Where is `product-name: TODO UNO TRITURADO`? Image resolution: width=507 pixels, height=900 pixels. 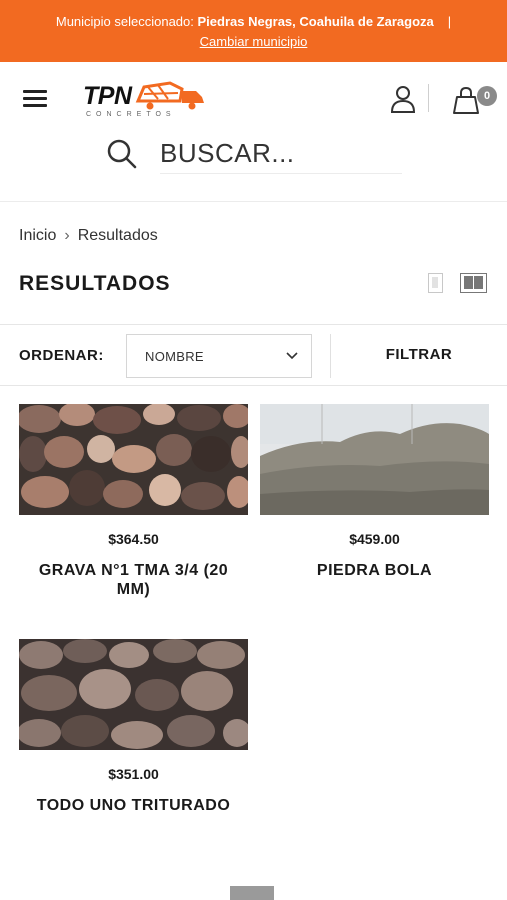 product-name: TODO UNO TRITURADO is located at coordinates (133, 805).